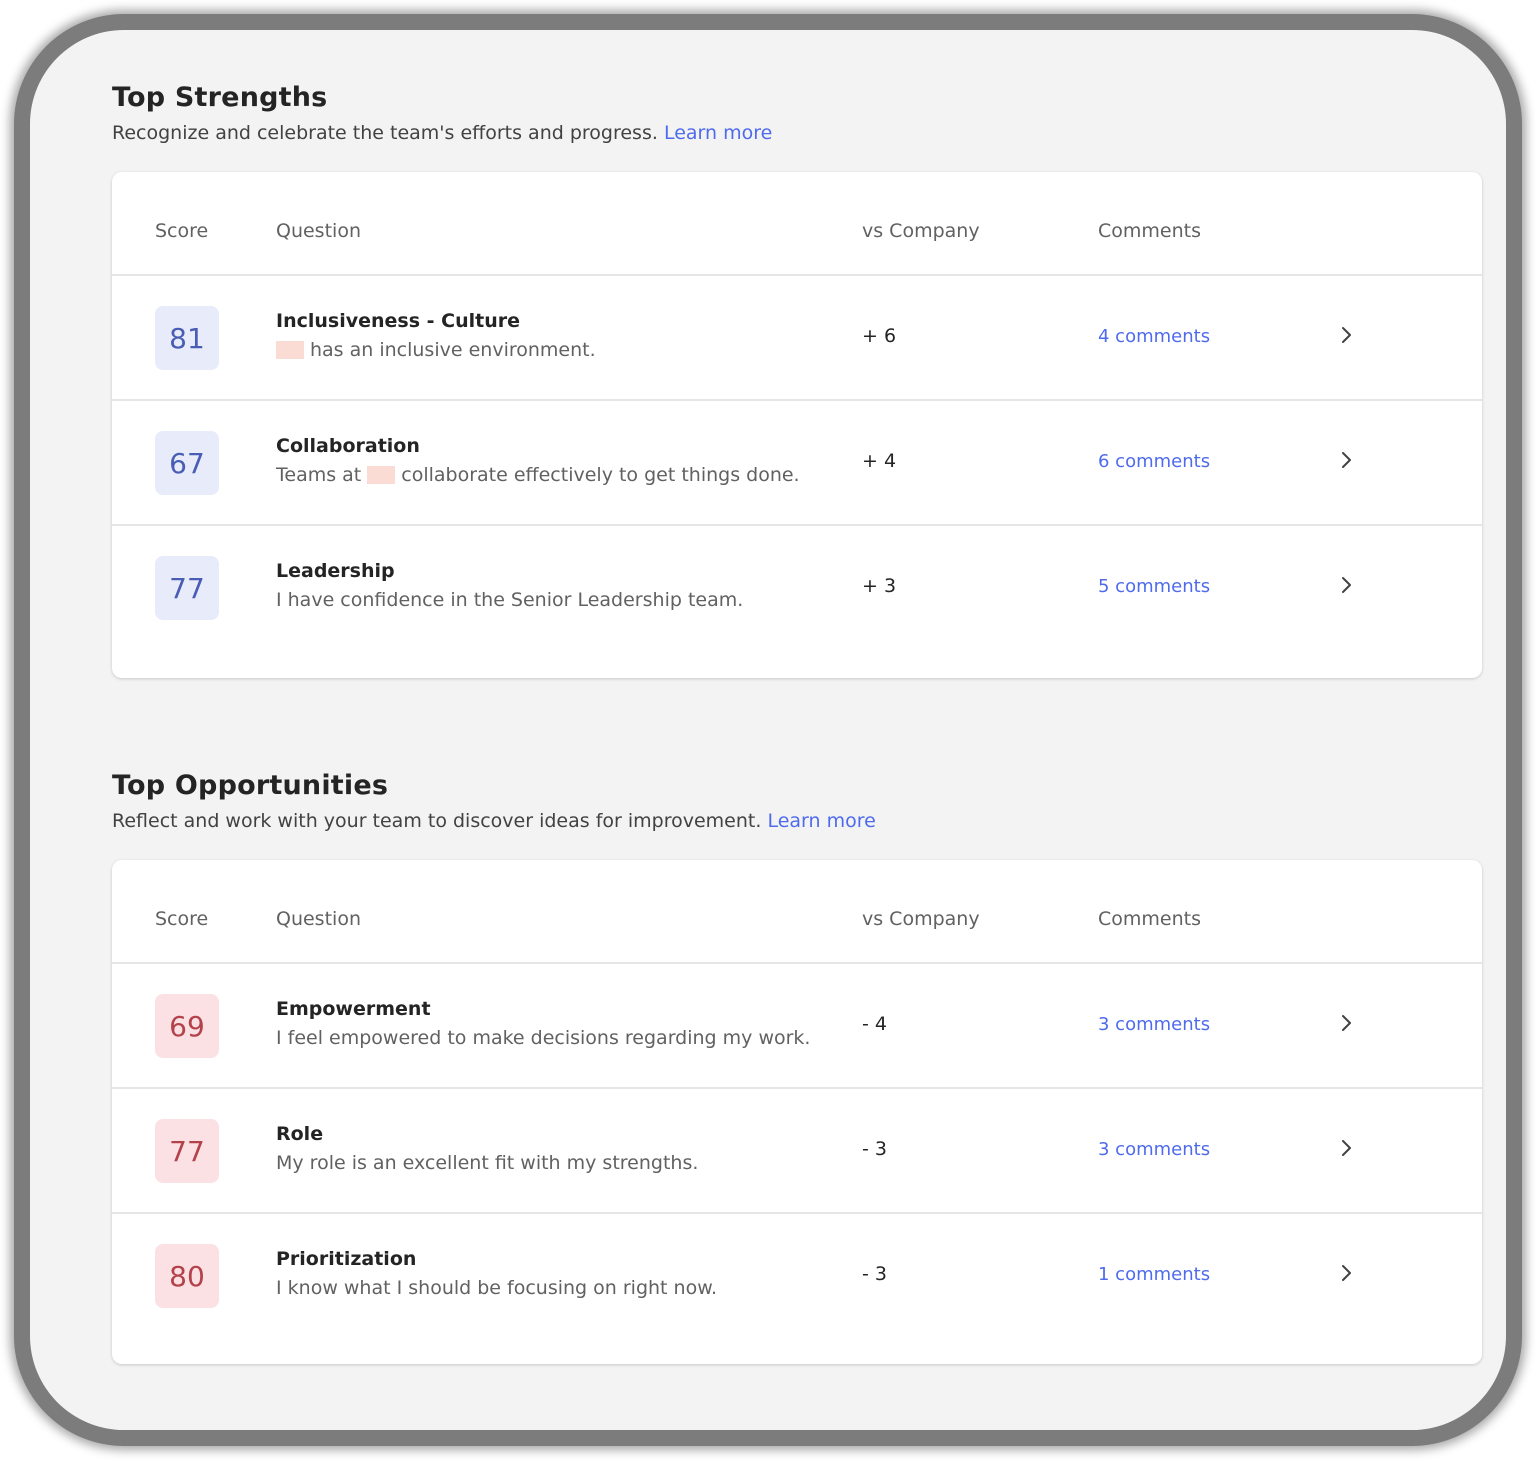  I want to click on vs-company-value: + 6, so click(879, 336).